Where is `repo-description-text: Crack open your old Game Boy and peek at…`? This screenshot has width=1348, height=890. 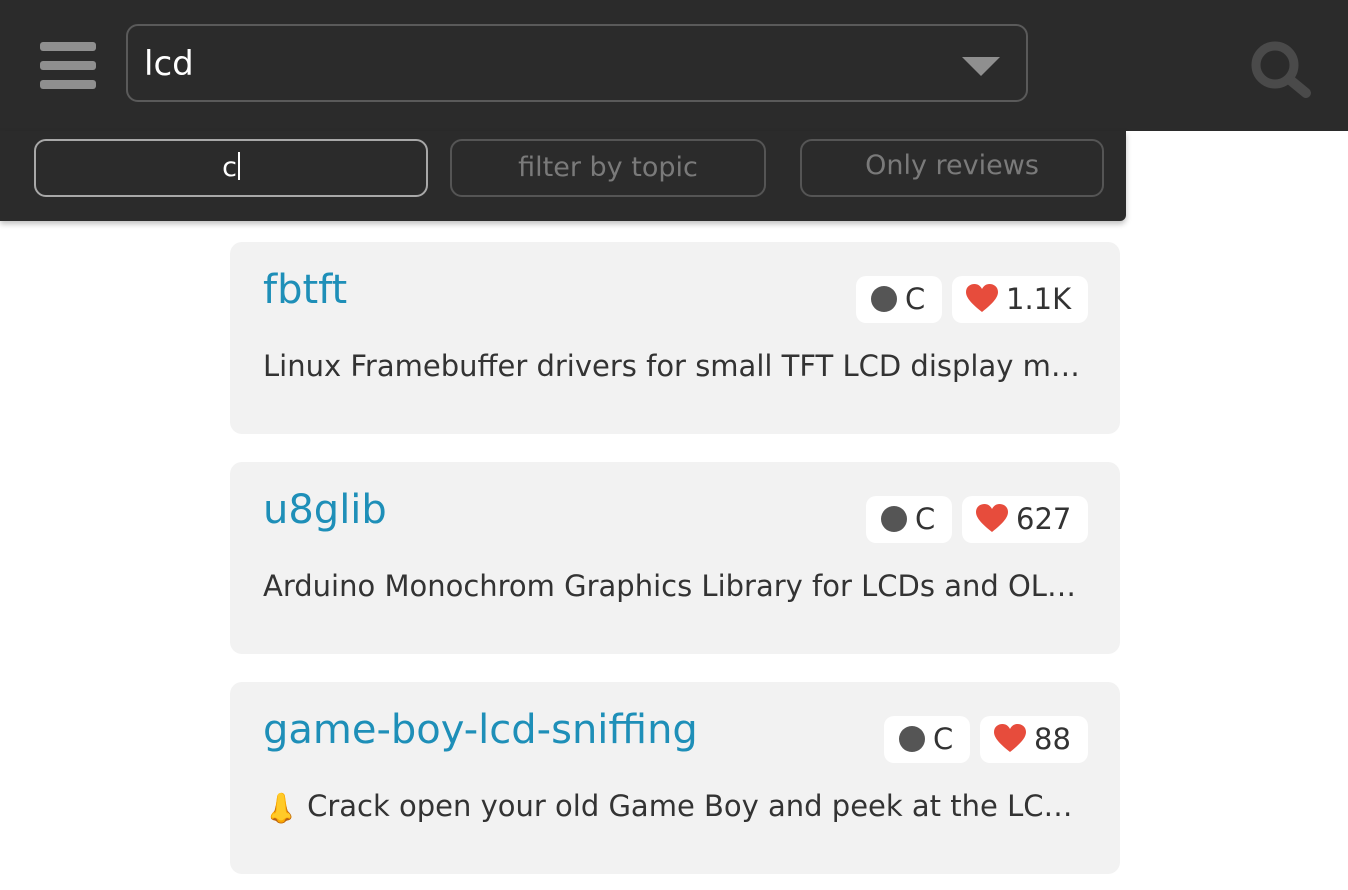 repo-description-text: Crack open your old Game Boy and peek at… is located at coordinates (695, 806).